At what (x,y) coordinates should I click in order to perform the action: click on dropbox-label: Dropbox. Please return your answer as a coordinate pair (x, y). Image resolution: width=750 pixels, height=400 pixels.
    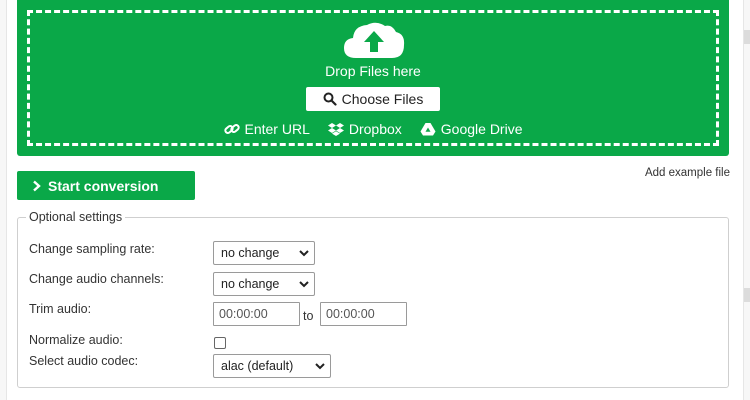
    Looking at the image, I should click on (375, 129).